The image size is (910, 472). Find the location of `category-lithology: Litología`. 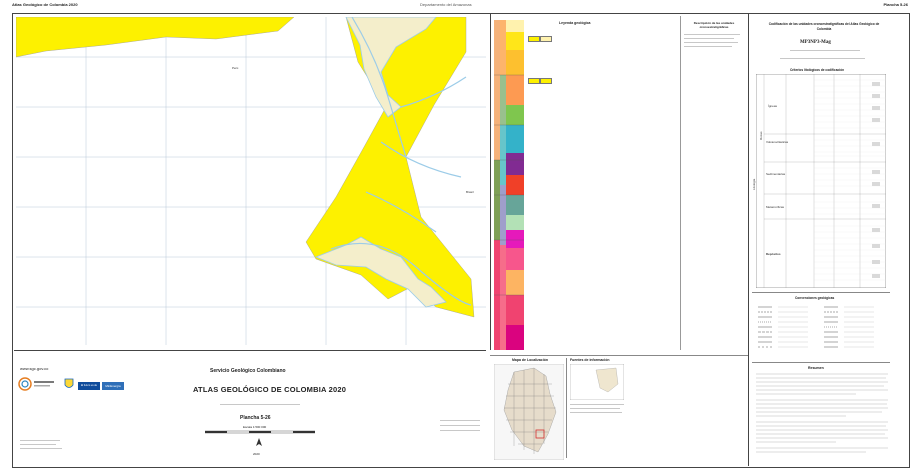

category-lithology: Litología is located at coordinates (754, 184).